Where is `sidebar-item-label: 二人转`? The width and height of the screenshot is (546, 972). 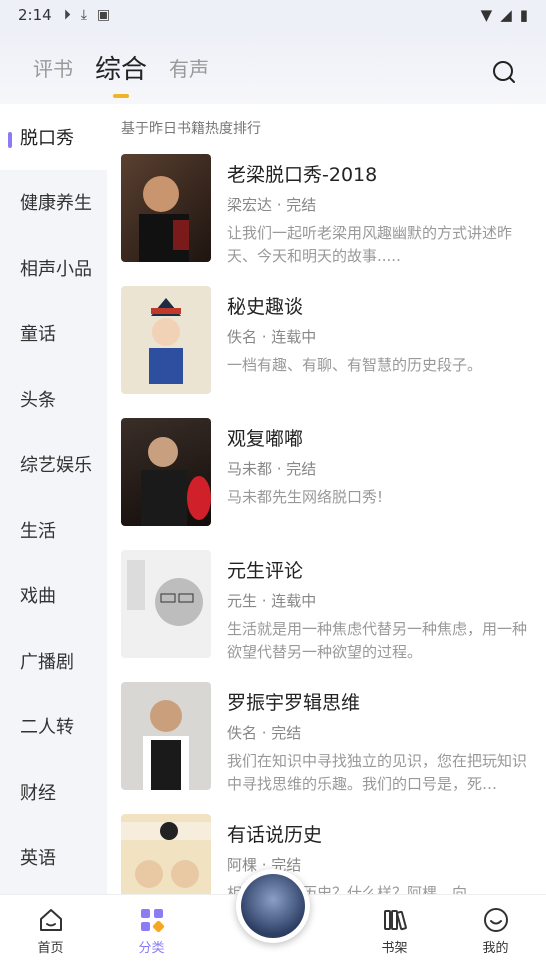
sidebar-item-label: 二人转 is located at coordinates (47, 728).